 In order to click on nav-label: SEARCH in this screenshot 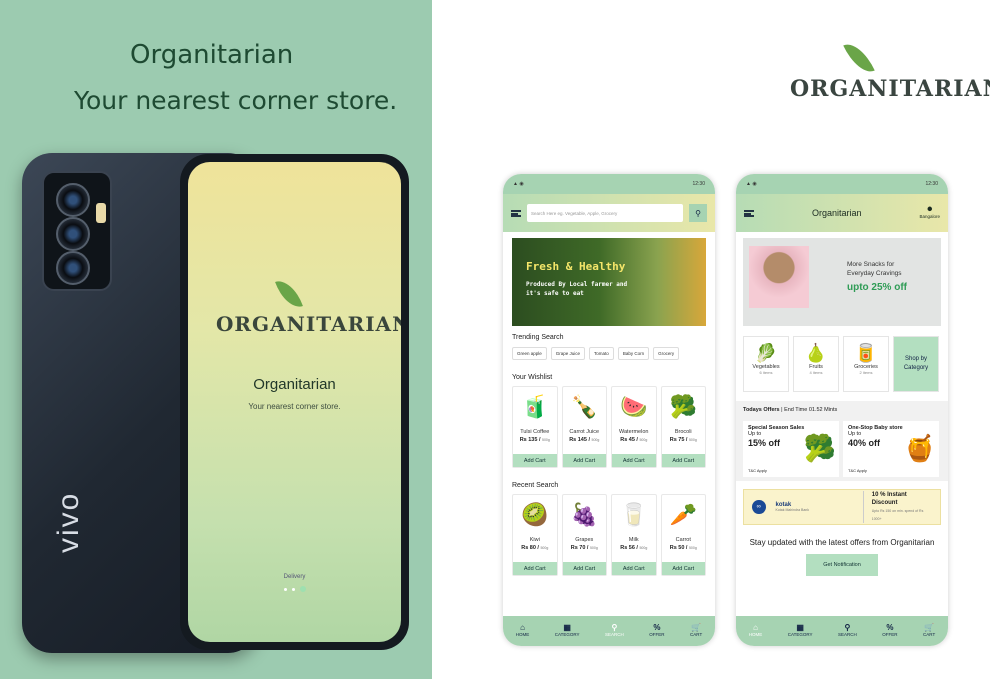, I will do `click(847, 634)`.